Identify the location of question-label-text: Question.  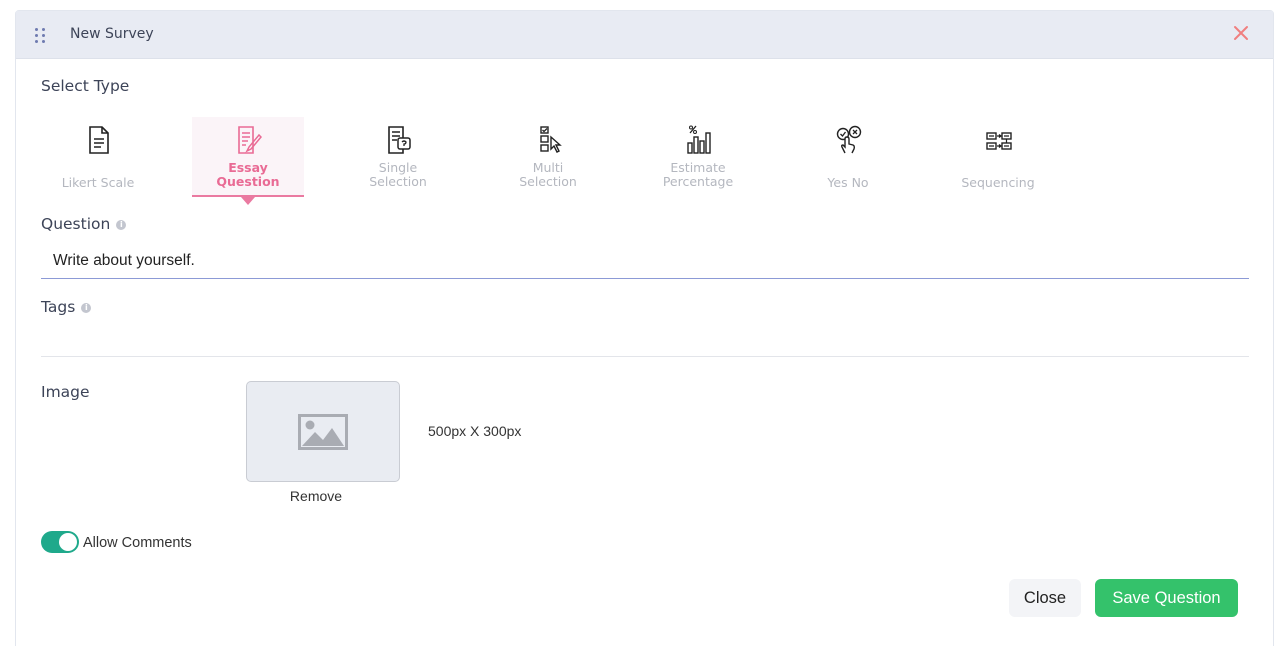
(76, 224).